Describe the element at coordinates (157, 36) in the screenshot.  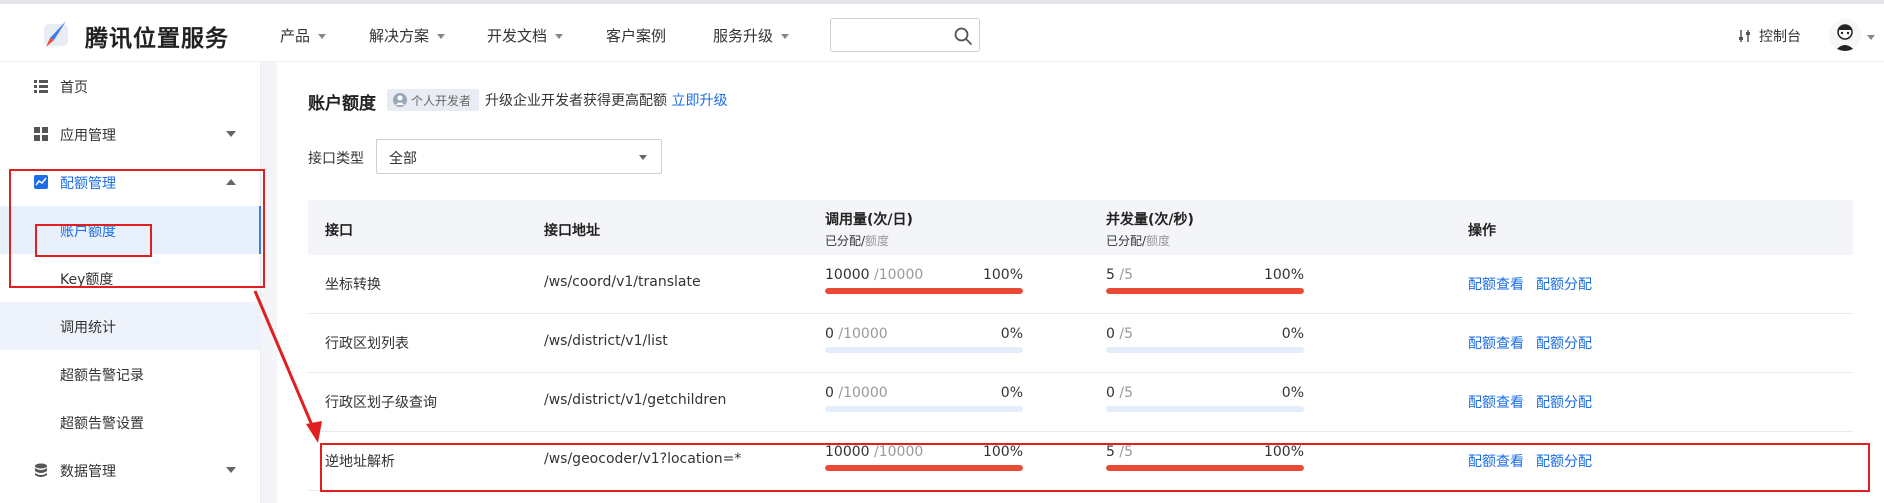
I see `brand-name: 腾讯位置服务` at that location.